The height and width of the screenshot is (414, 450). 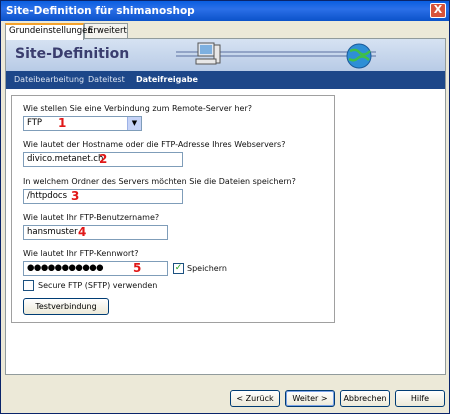 What do you see at coordinates (225, 80) in the screenshot?
I see `step-nav: Dateibearbeitung Dateitest Dateifreigabe` at bounding box center [225, 80].